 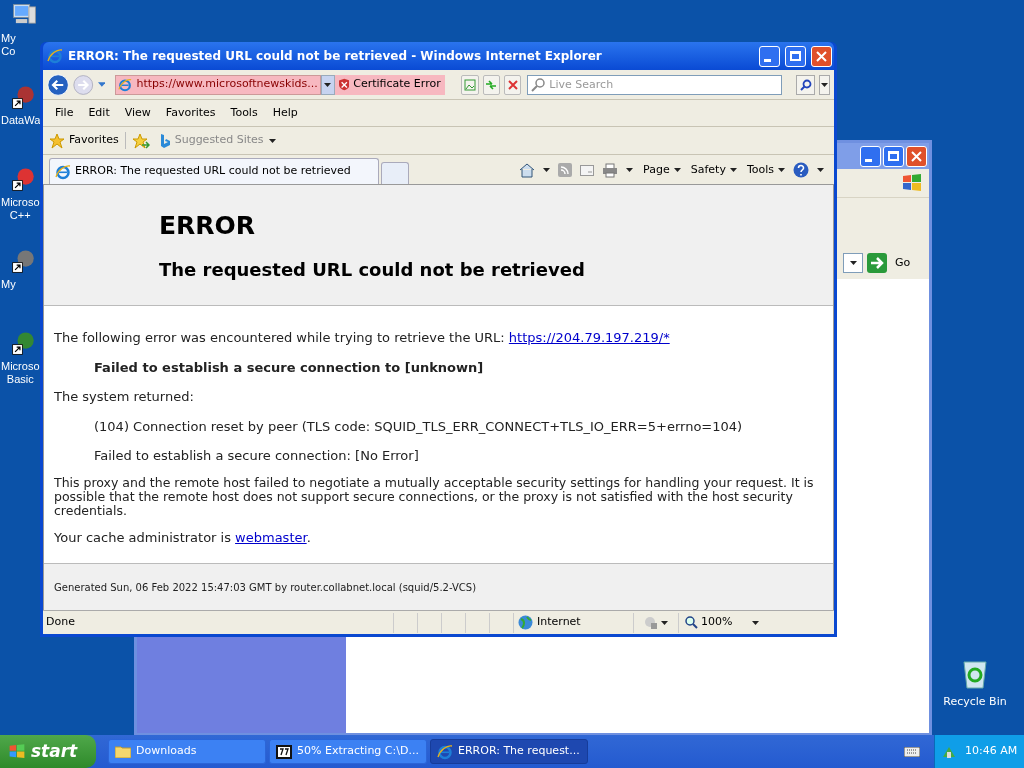 I want to click on error-subheading: The requested URL could not be retrieved, so click(x=372, y=270).